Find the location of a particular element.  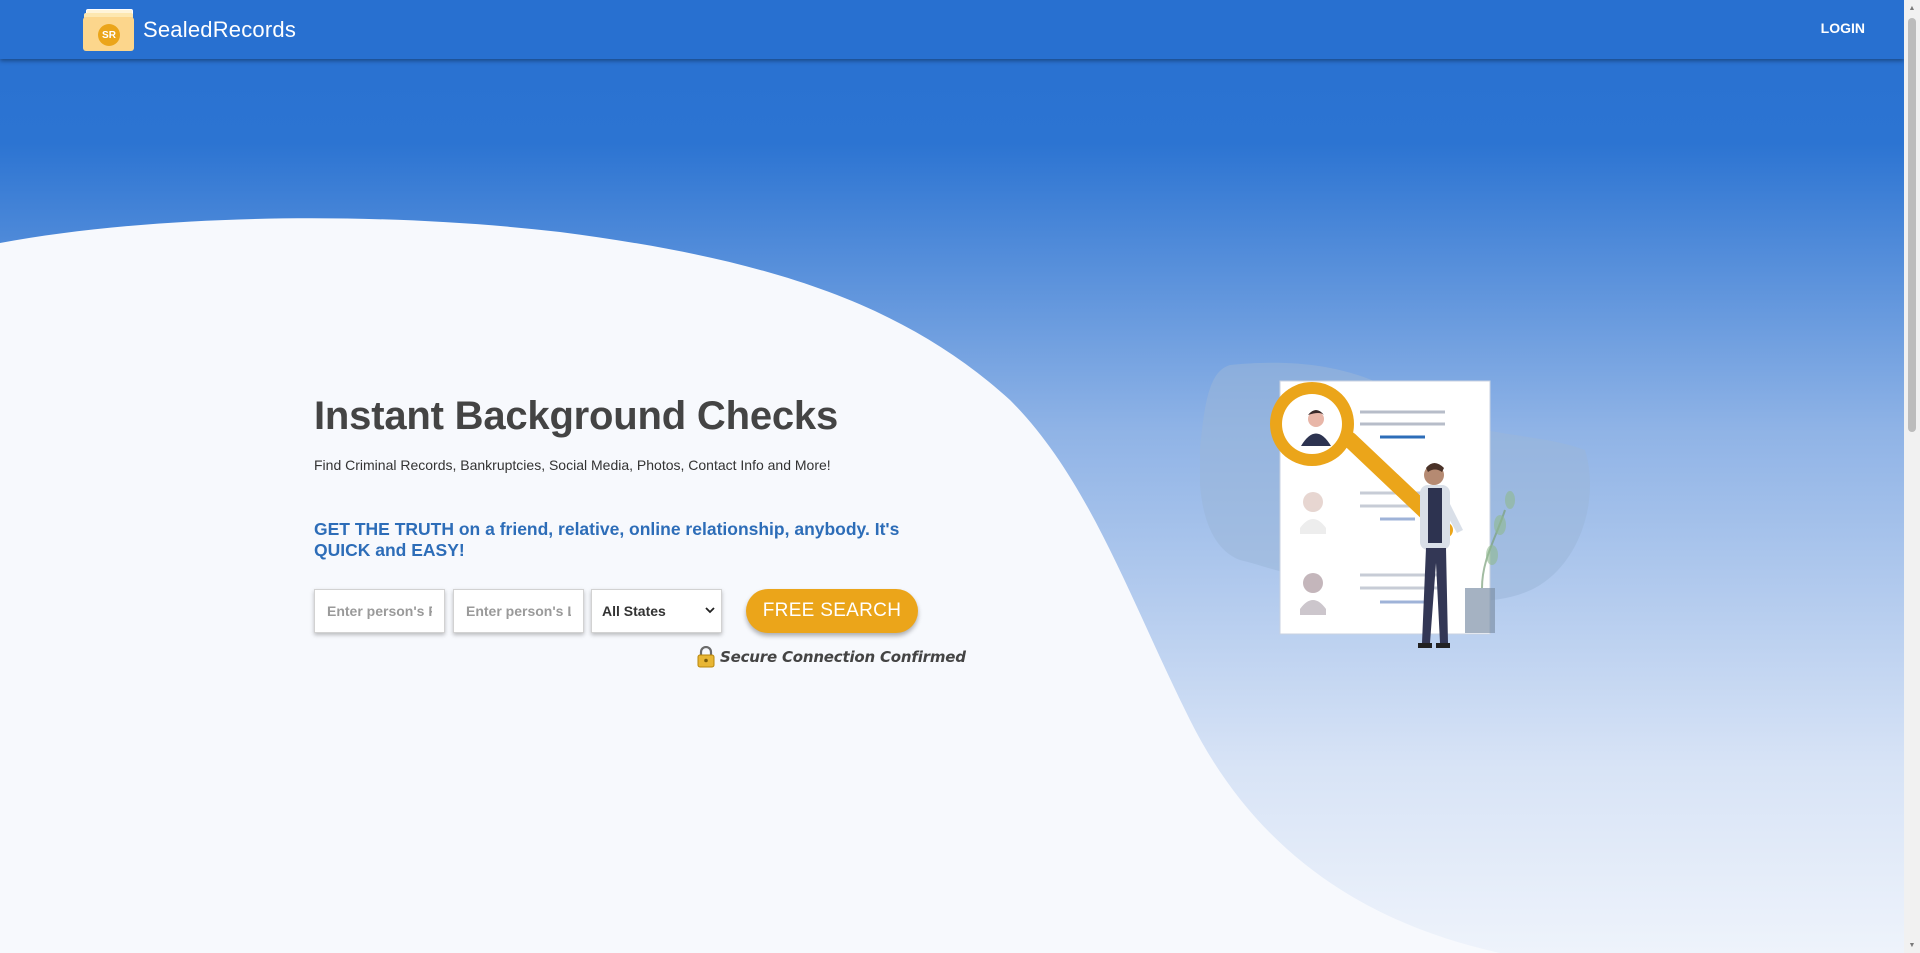

logo-initials: SR is located at coordinates (109, 35).